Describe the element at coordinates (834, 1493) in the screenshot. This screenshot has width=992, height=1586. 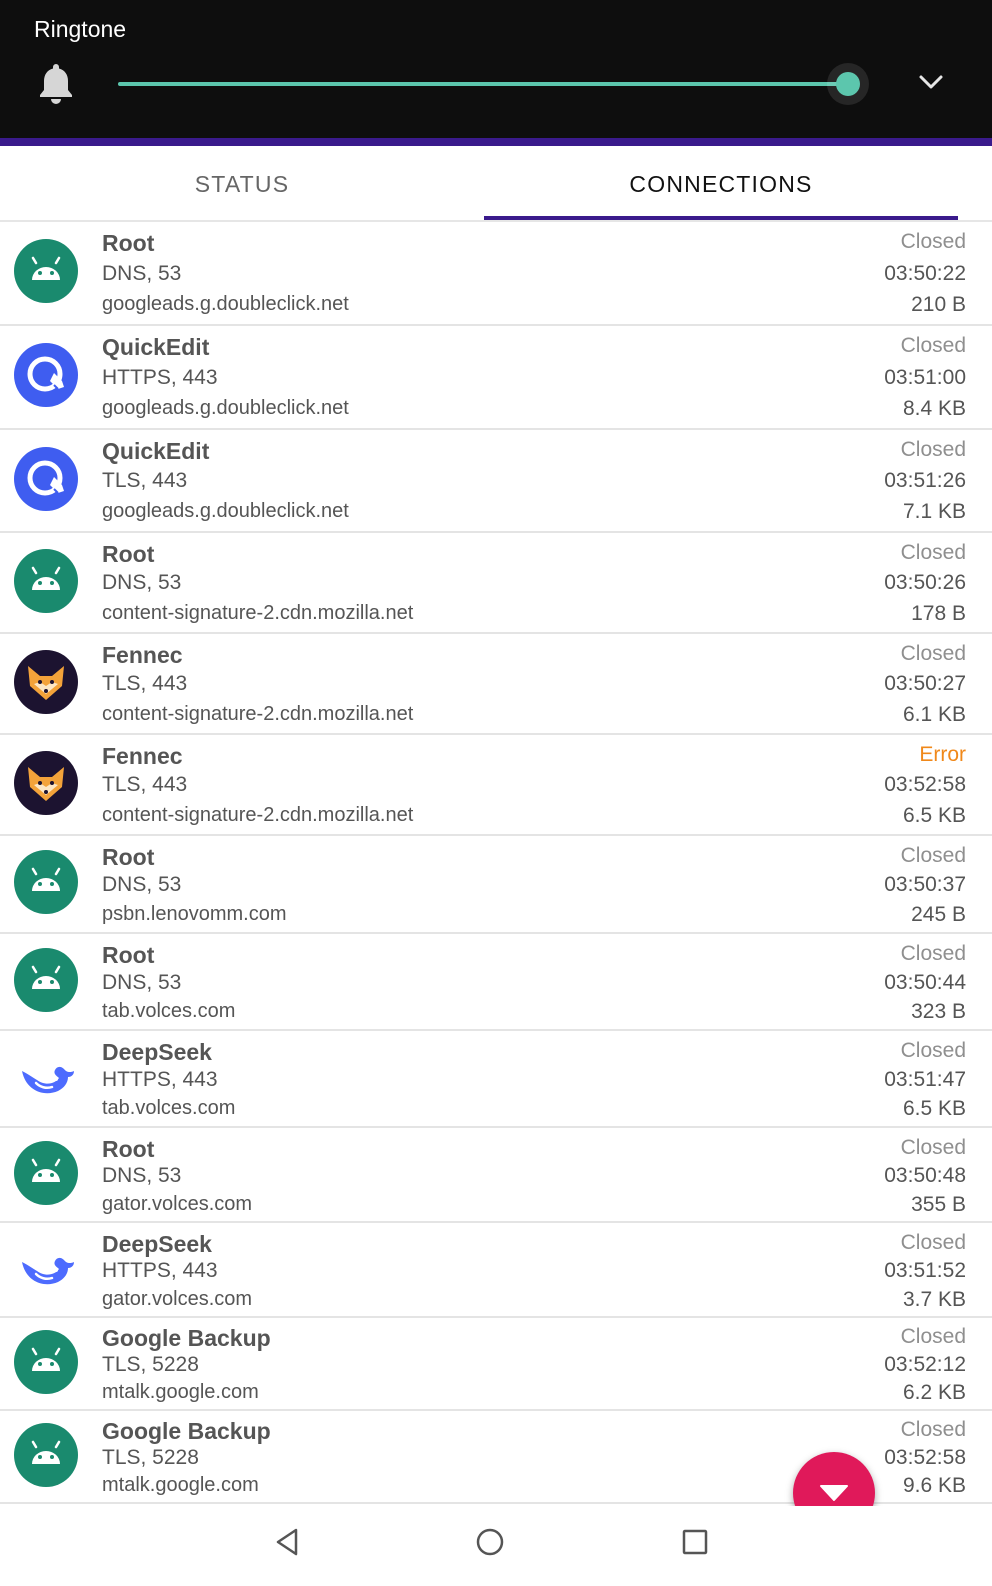
I see `triangle-down-icon` at that location.